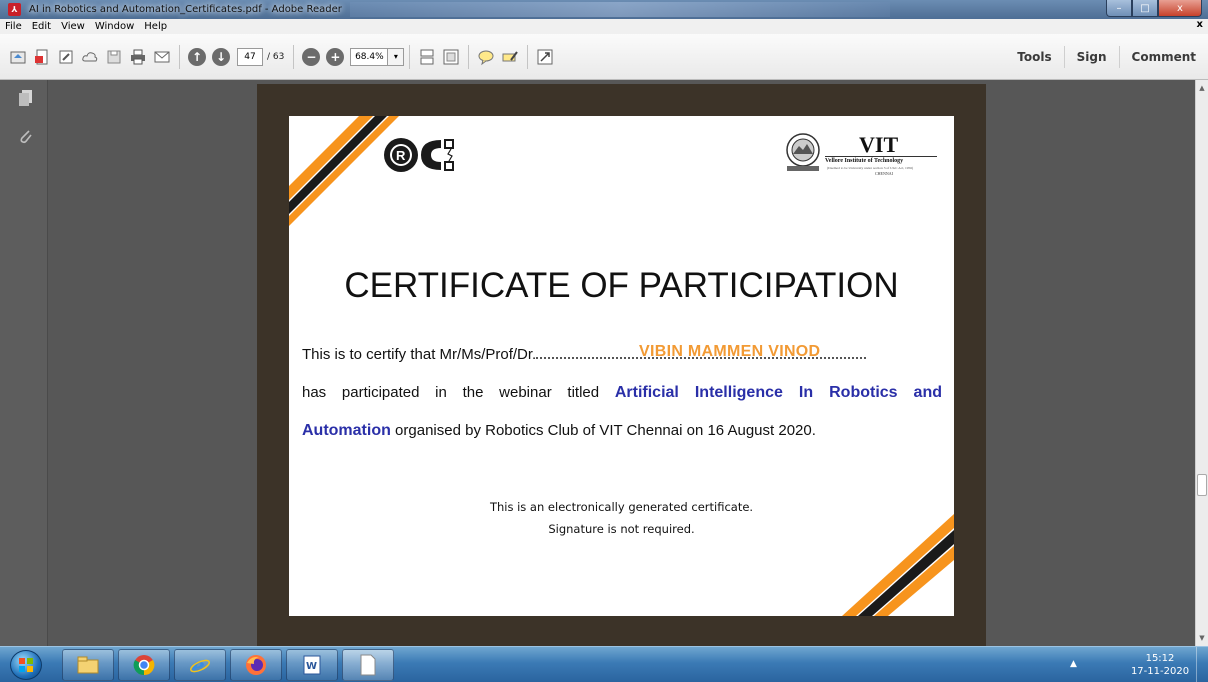  Describe the element at coordinates (401, 155) in the screenshot. I see `svg-text: R` at that location.